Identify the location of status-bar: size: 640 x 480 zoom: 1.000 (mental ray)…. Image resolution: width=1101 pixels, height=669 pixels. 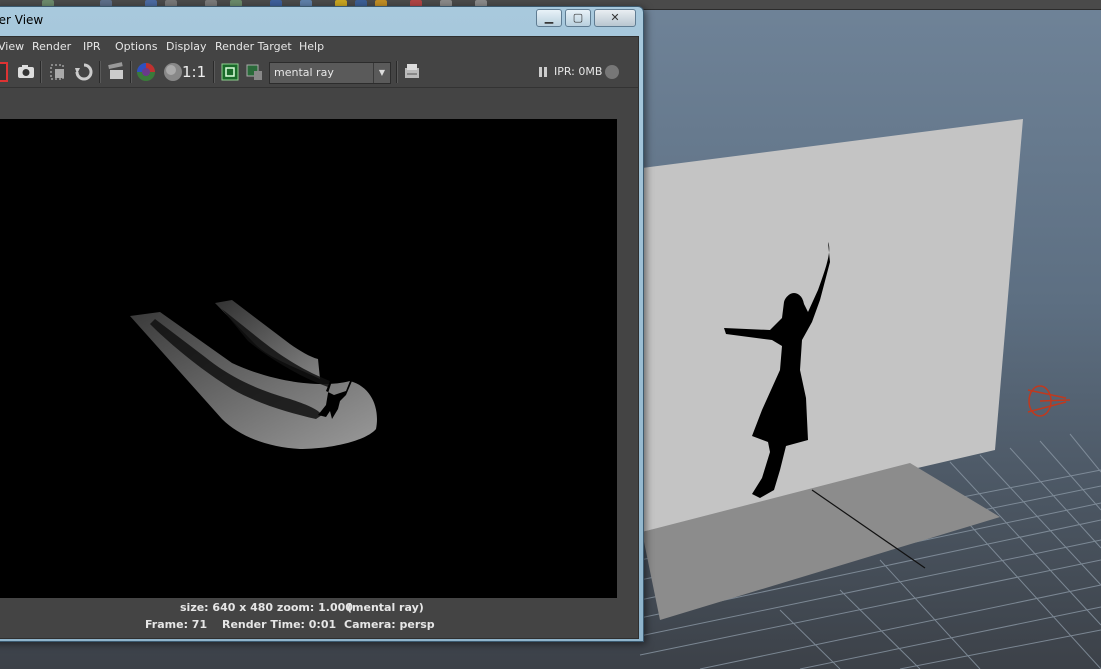
(319, 618).